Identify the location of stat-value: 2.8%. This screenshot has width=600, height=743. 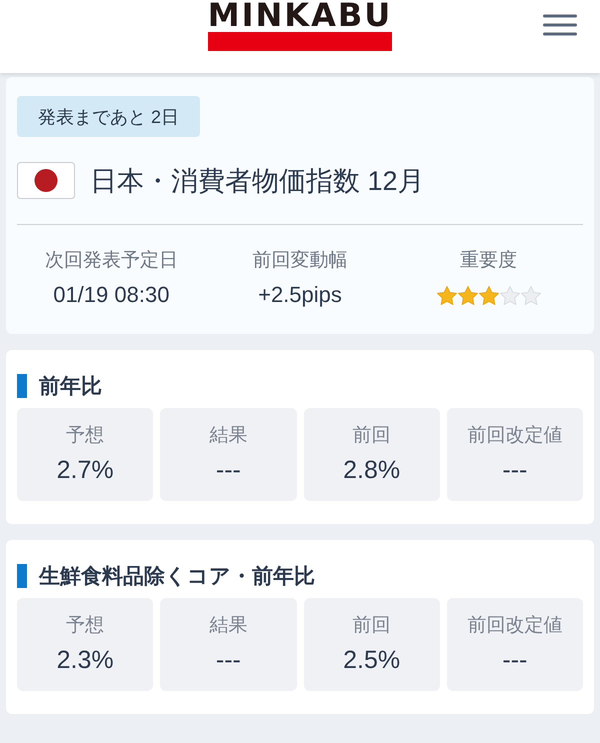
(371, 470).